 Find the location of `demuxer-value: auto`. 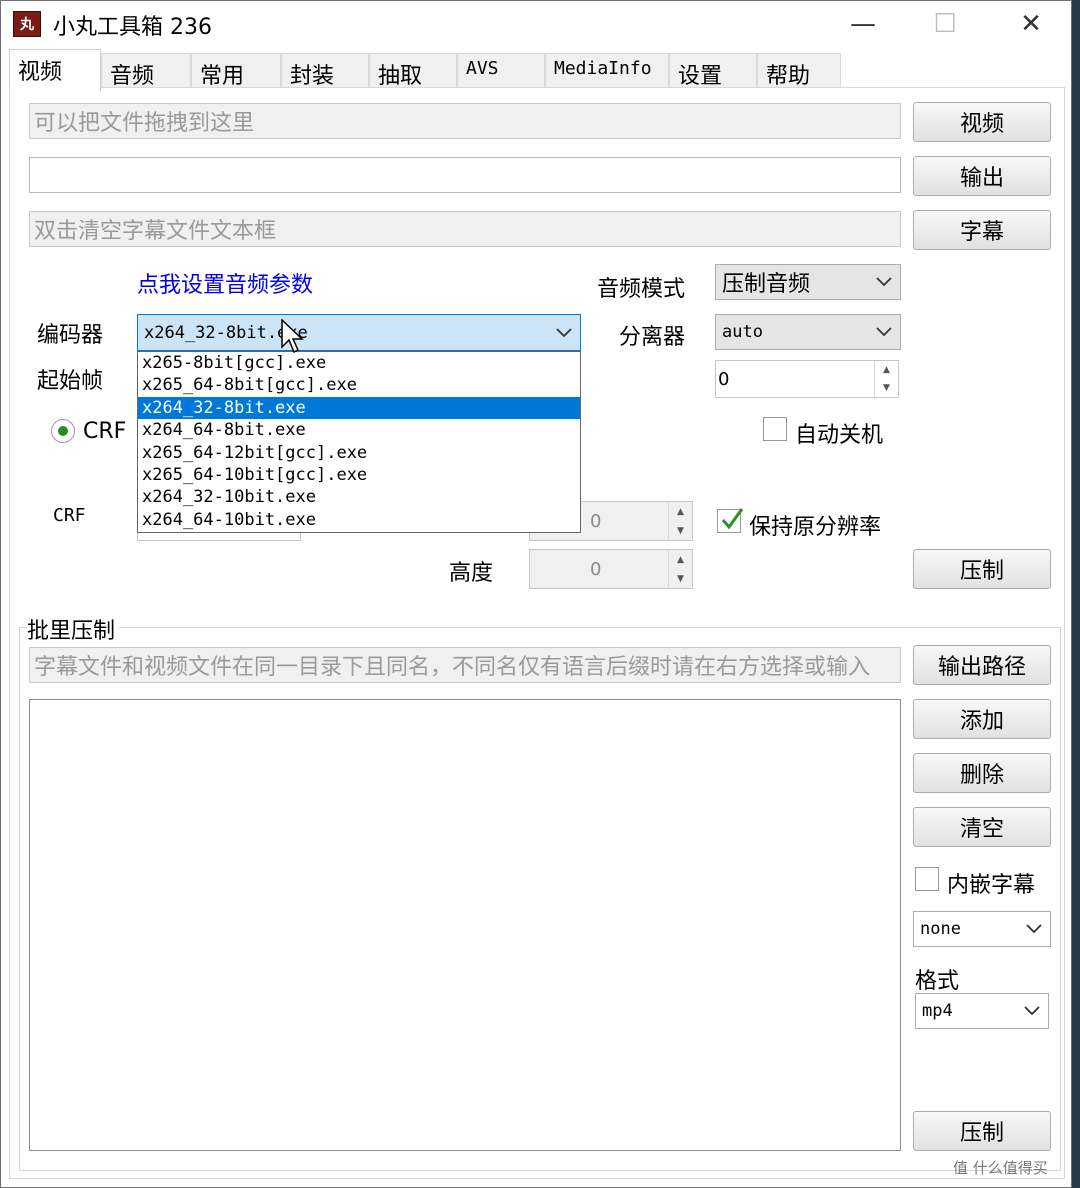

demuxer-value: auto is located at coordinates (742, 332).